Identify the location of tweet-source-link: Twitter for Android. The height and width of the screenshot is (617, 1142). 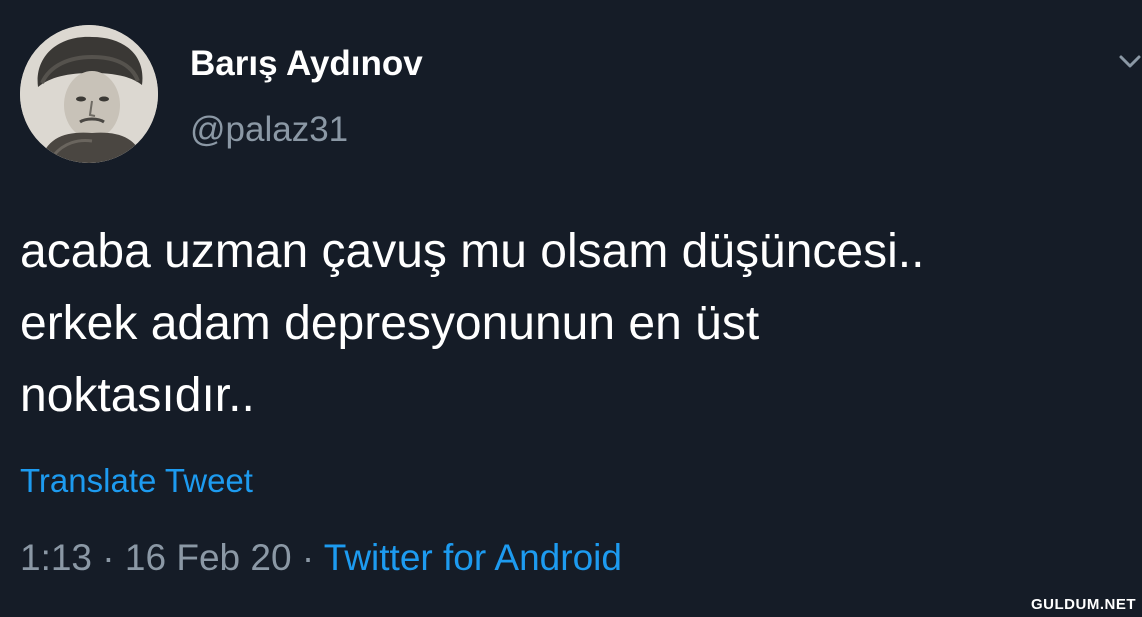
(473, 557).